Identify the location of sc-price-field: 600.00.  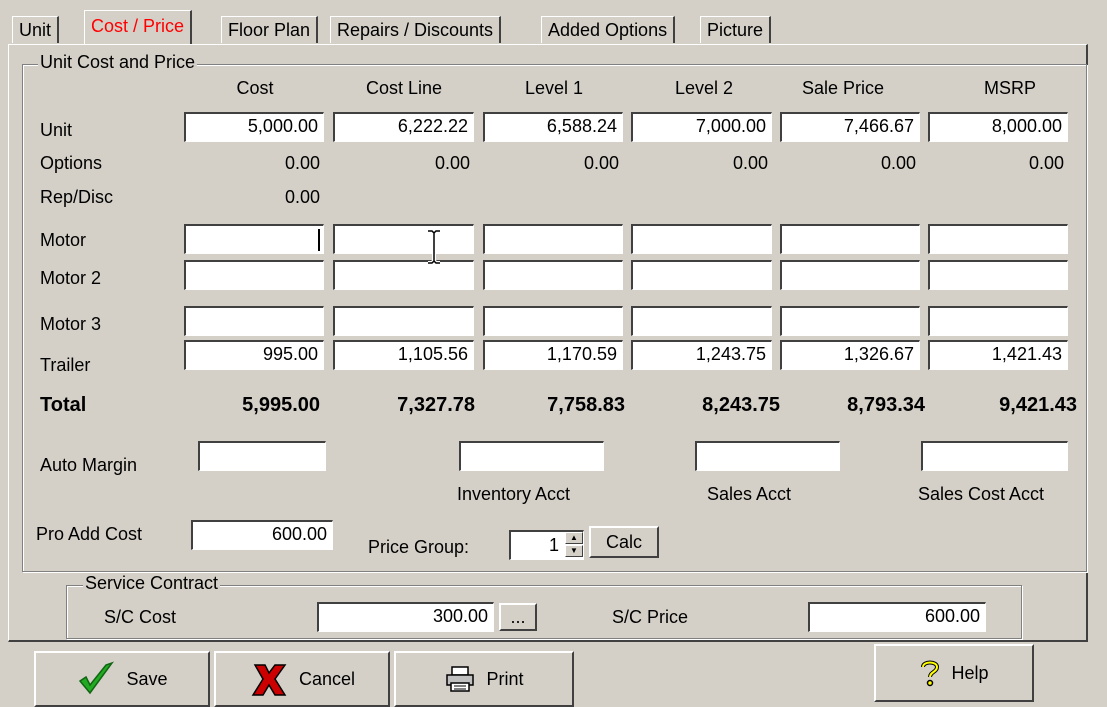
(897, 617).